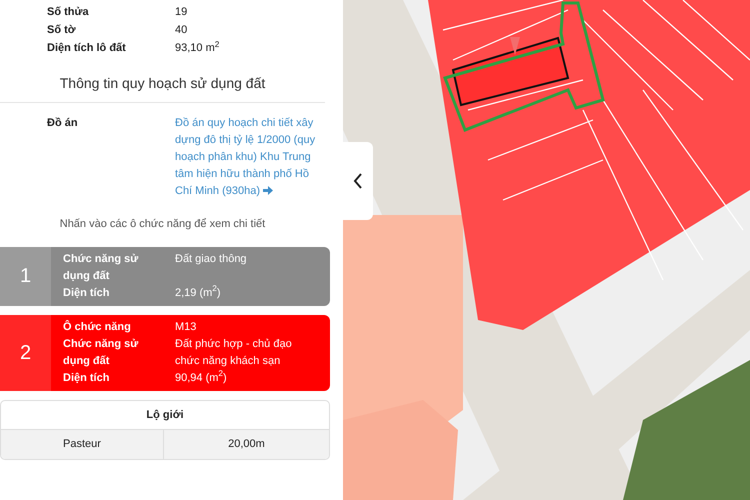  I want to click on table-cell-text: 20,00m, so click(246, 444).